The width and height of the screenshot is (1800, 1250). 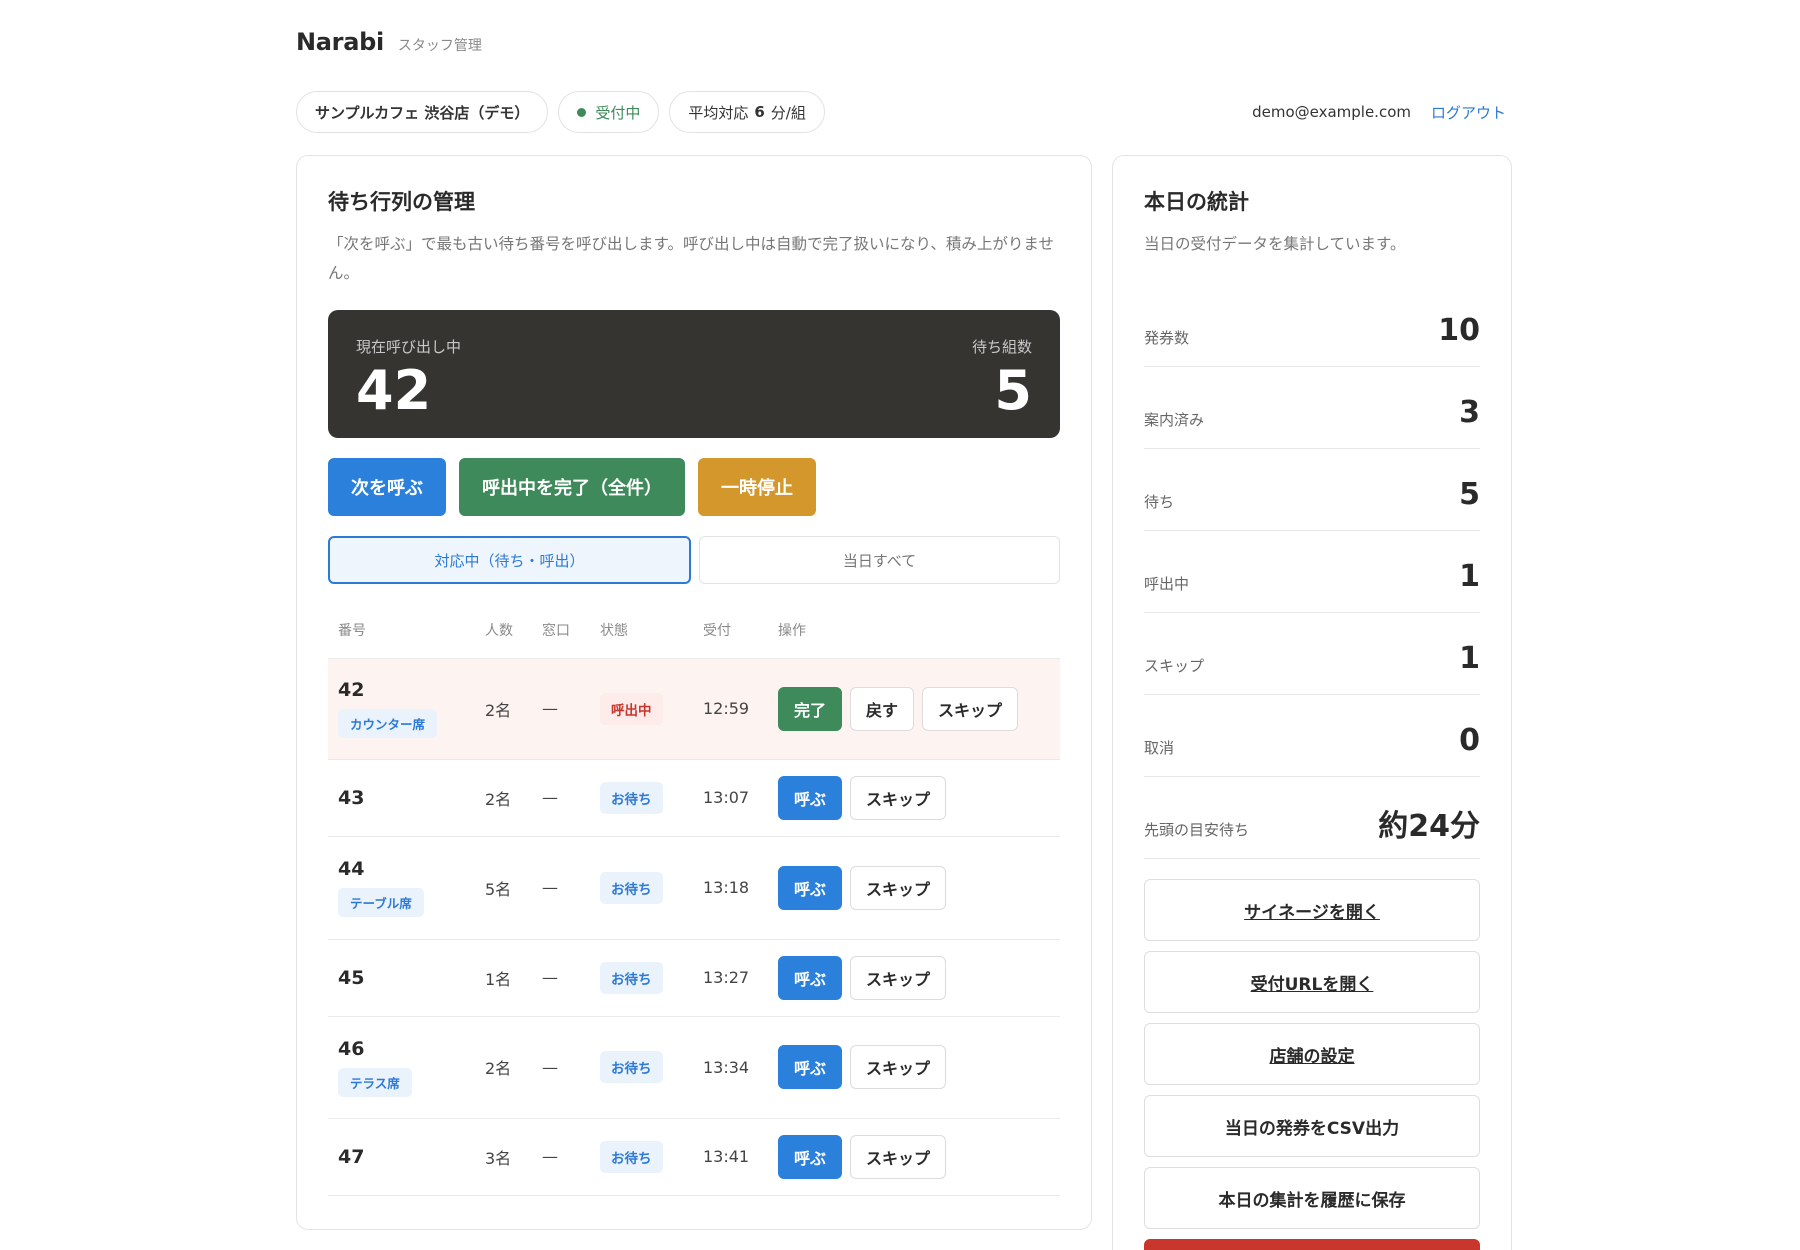 I want to click on stat-value: 10, so click(x=1459, y=330).